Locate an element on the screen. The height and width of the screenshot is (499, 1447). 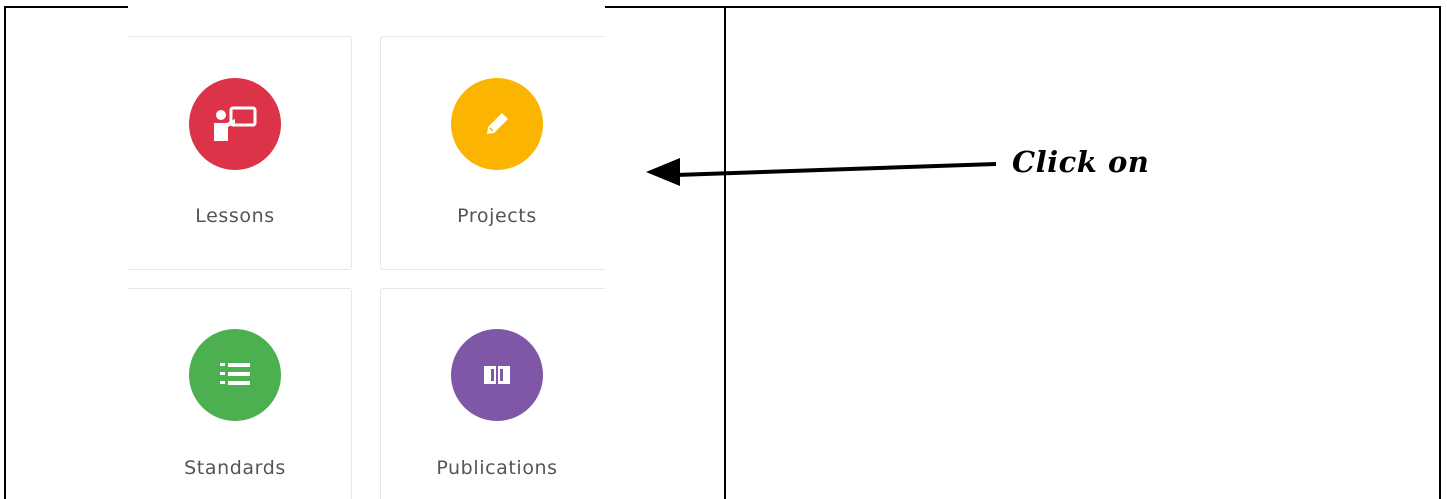
tile-projects-label: Projects is located at coordinates (497, 216).